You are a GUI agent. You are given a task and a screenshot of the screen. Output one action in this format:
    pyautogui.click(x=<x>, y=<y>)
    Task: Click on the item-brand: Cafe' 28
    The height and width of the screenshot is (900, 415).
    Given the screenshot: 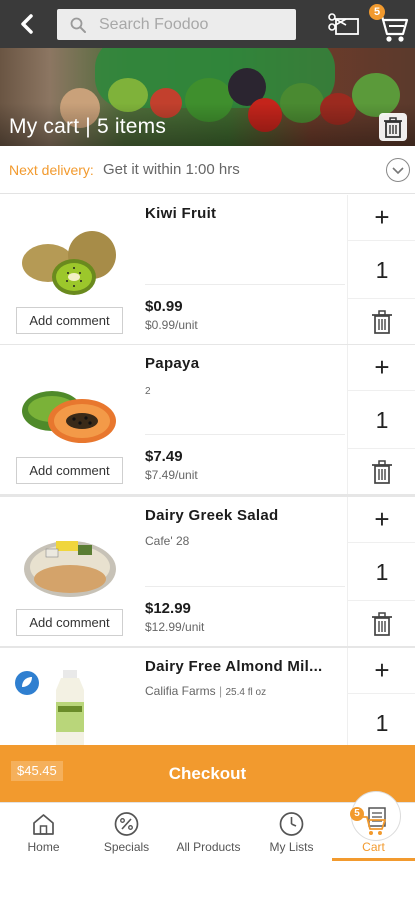 What is the action you would take?
    pyautogui.click(x=167, y=541)
    